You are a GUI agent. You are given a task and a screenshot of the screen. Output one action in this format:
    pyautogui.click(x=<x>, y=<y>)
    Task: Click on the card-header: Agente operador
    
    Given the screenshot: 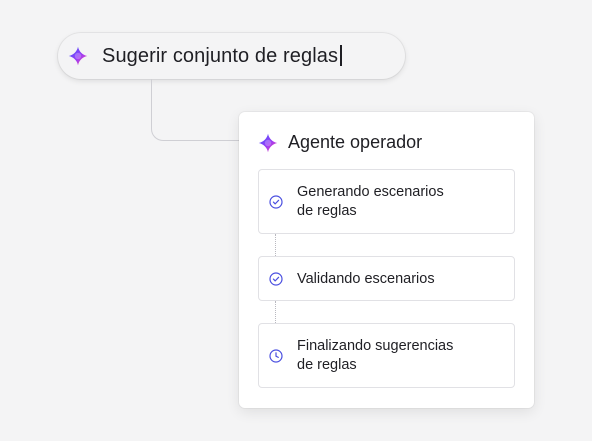 What is the action you would take?
    pyautogui.click(x=340, y=142)
    